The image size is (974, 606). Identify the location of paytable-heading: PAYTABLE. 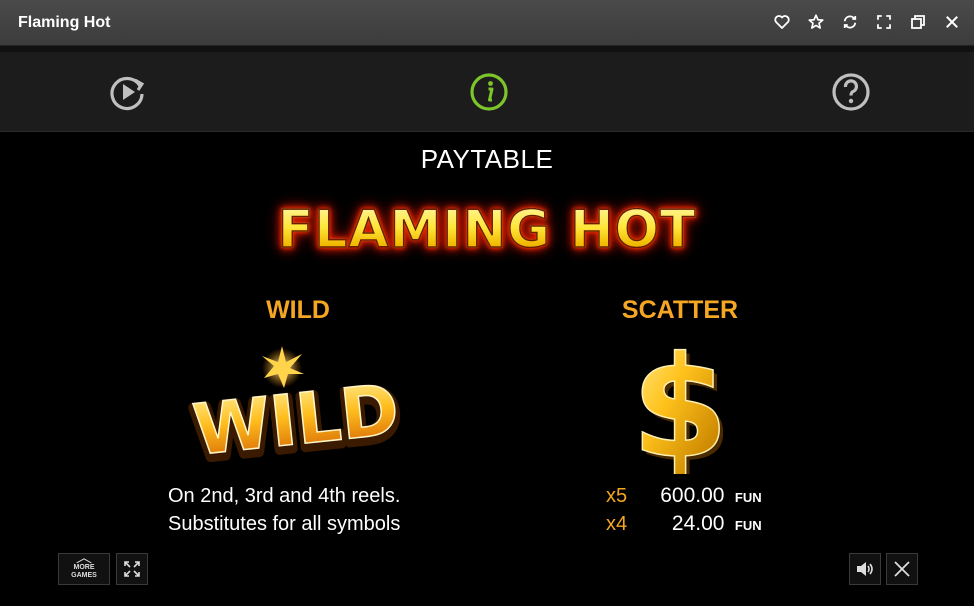
(487, 159).